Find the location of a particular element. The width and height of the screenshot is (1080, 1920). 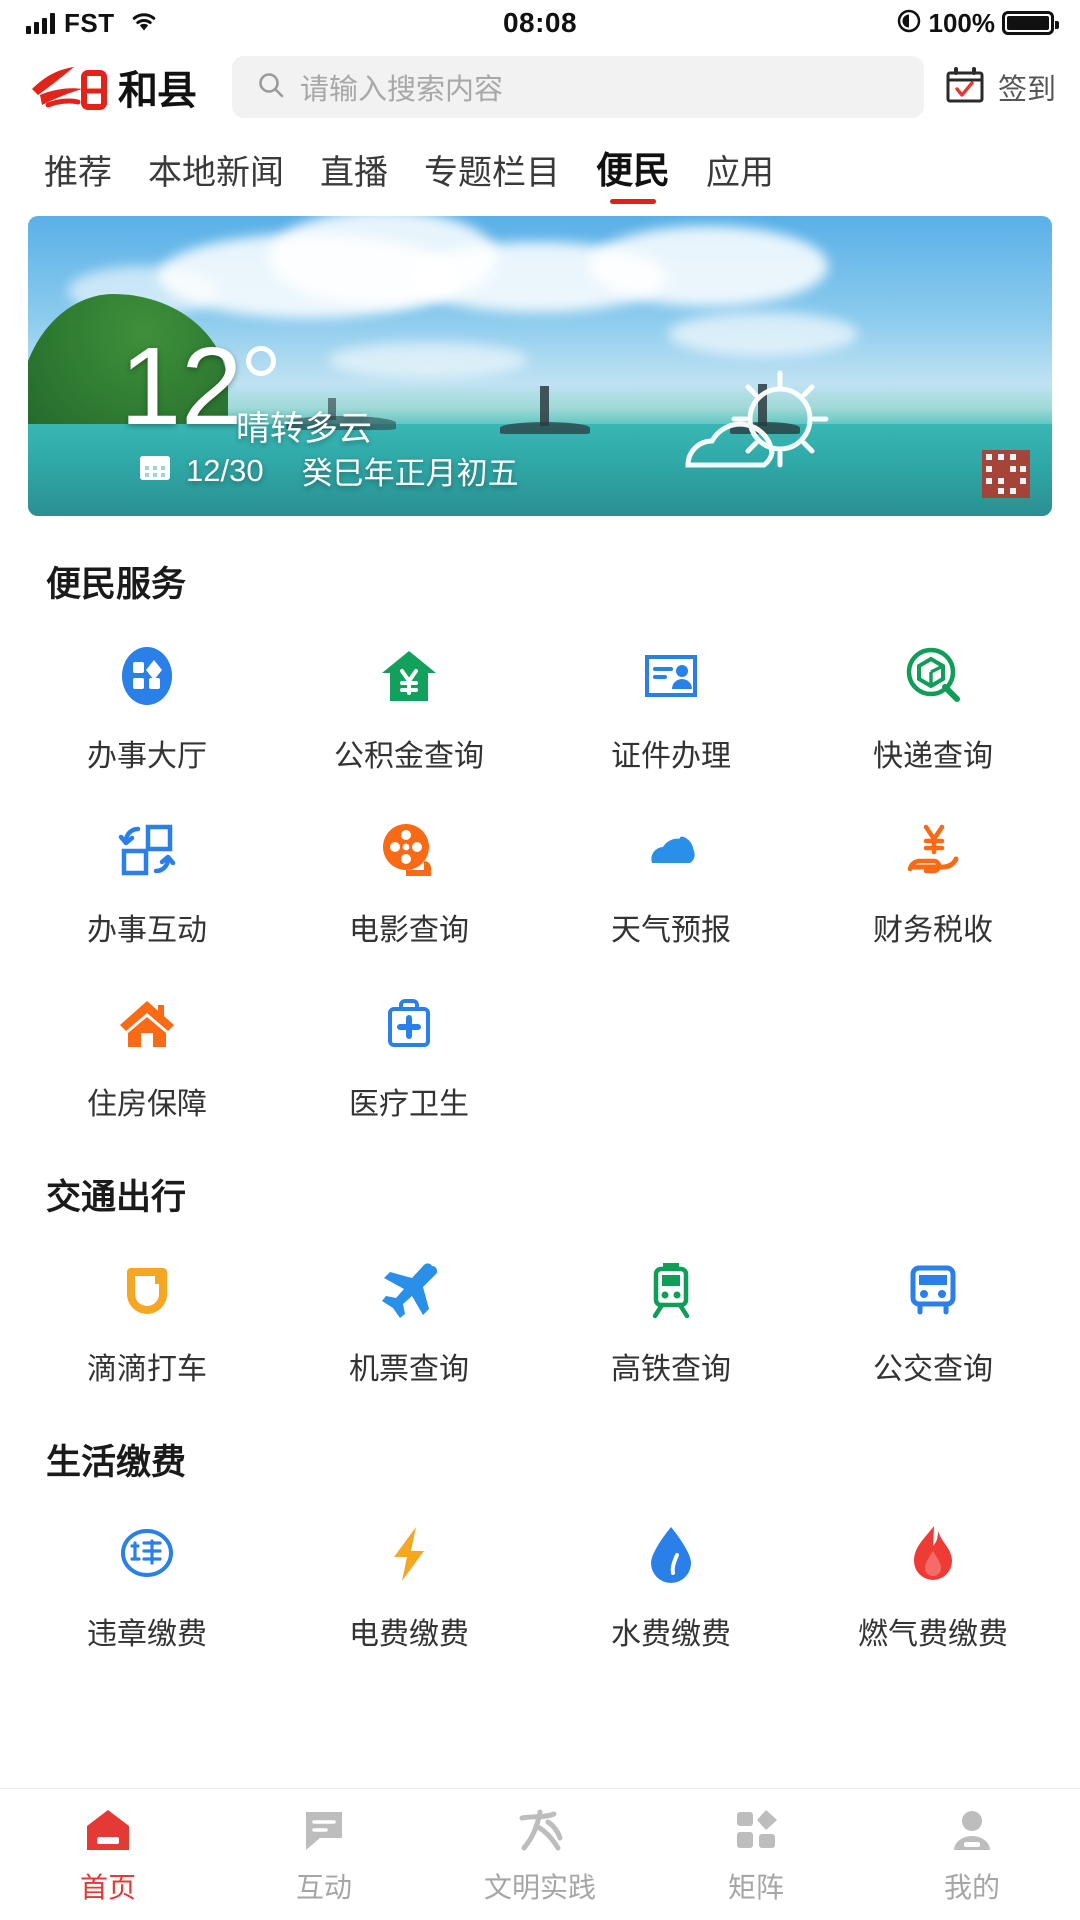

grid-transport: 滴滴打车 机票查询 高铁查询 公交查询 is located at coordinates (540, 1307).